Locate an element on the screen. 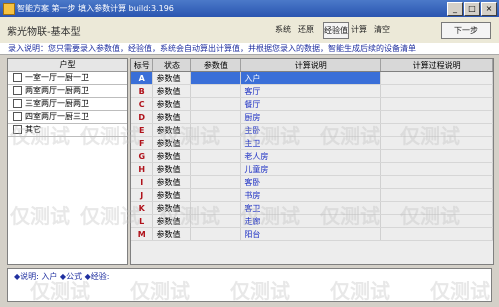  calc-description-cell: 入户 is located at coordinates (311, 78).